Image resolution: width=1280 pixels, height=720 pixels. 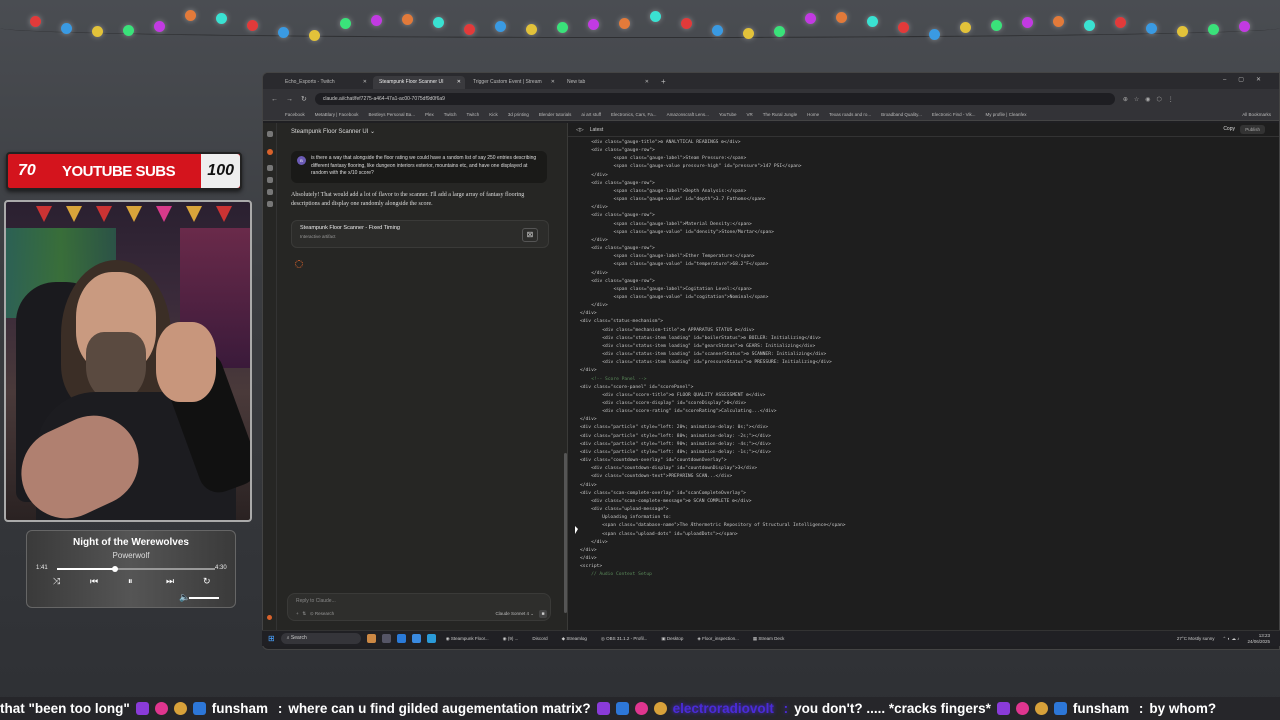 I want to click on tab-twitch: Echo_Esports - Twitch ✕, so click(x=325, y=82).